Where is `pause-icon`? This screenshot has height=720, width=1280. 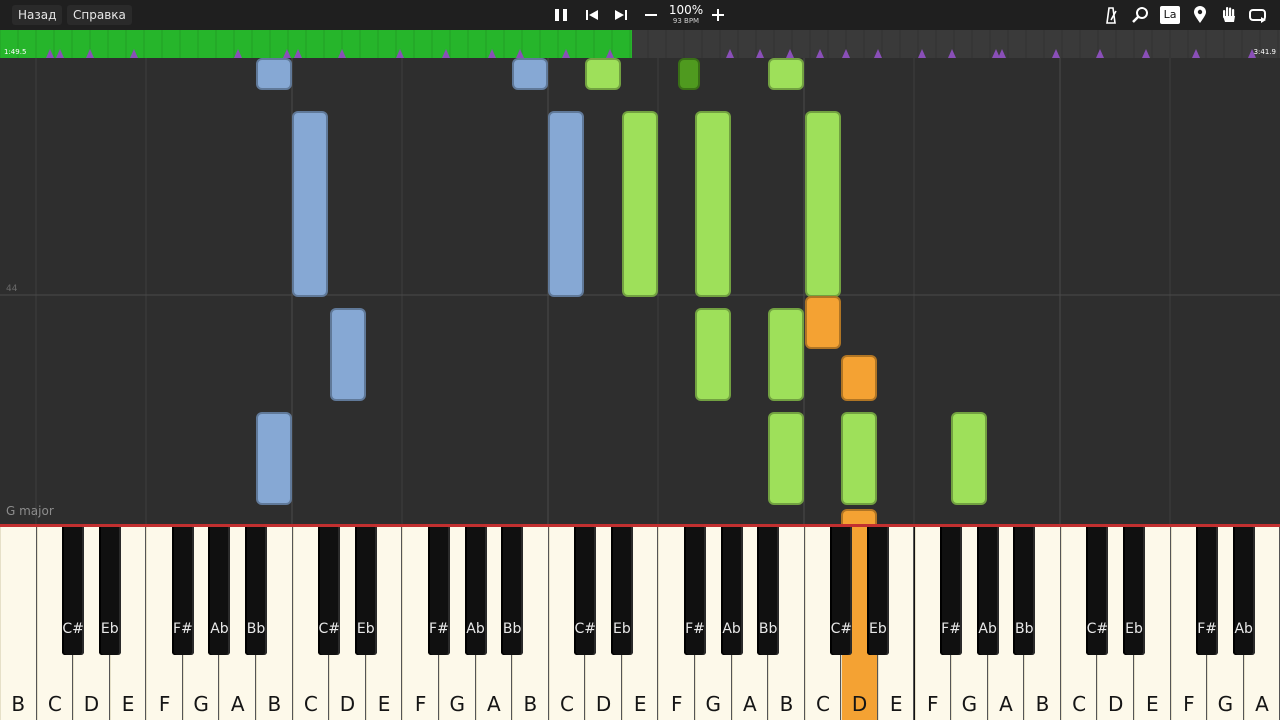
pause-icon is located at coordinates (561, 15).